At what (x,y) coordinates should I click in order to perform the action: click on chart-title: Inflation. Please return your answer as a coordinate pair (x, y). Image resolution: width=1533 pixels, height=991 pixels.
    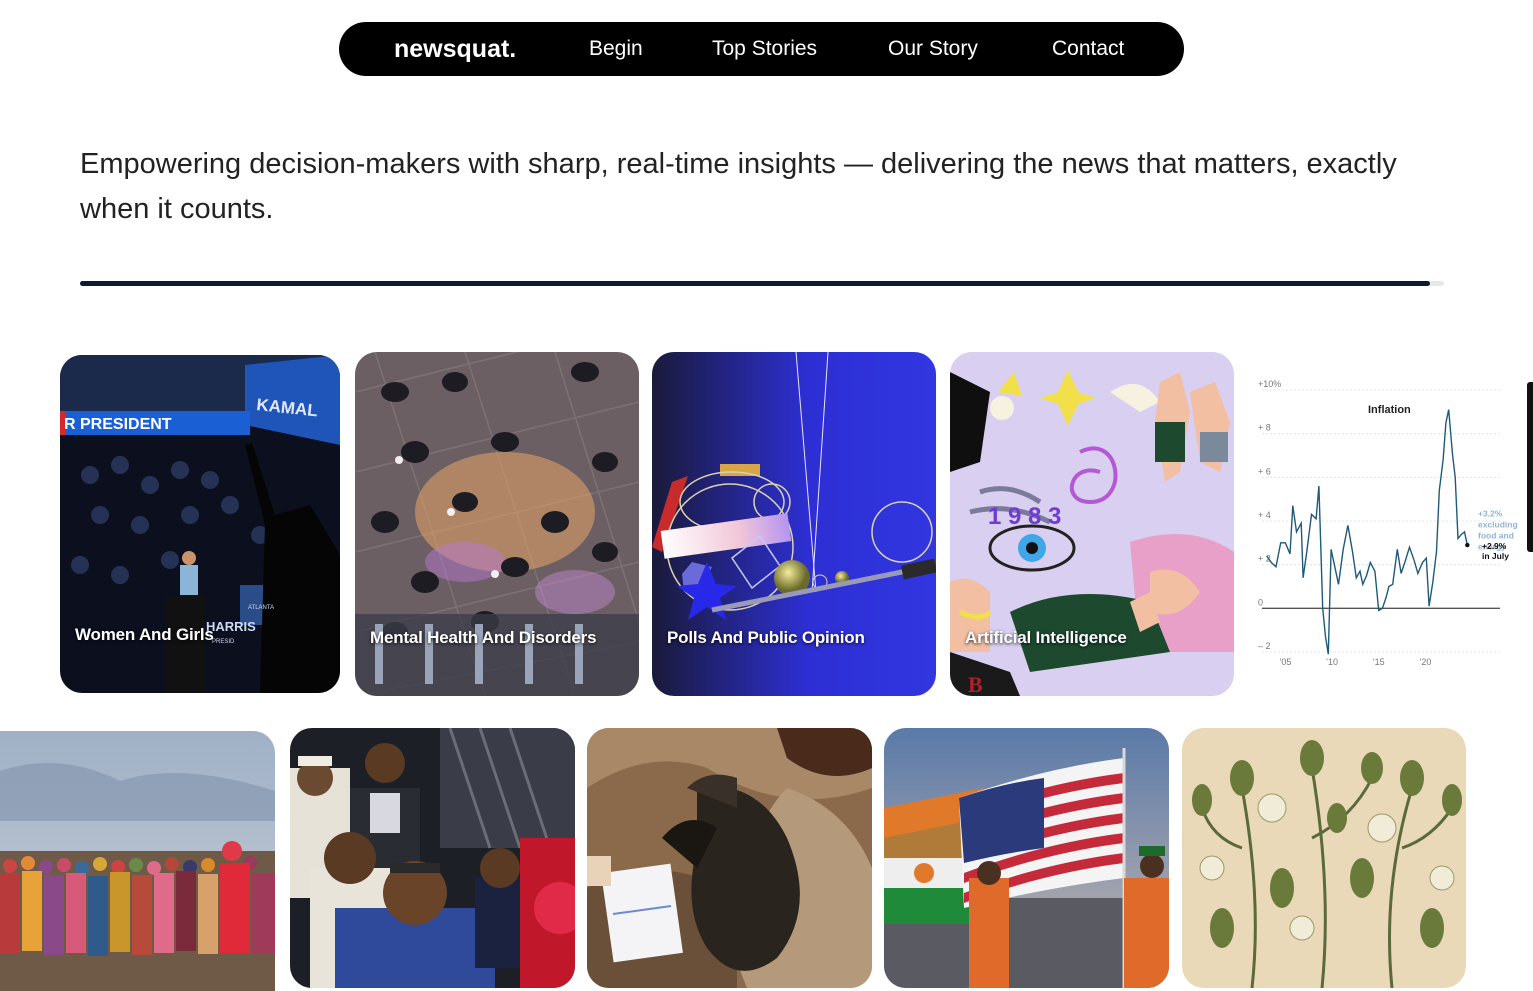
    Looking at the image, I should click on (1389, 410).